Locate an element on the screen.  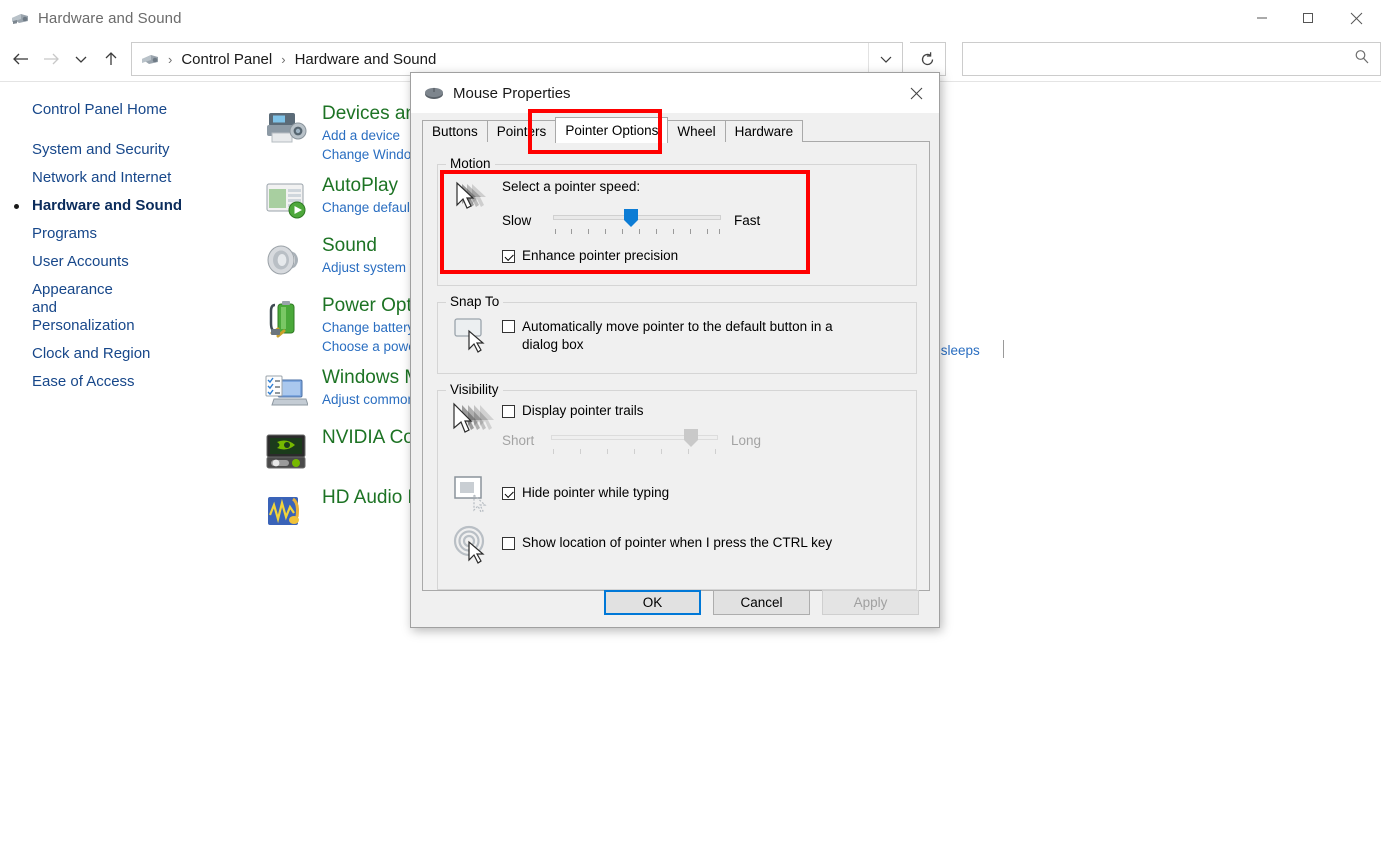
fast-label: Fast is located at coordinates (747, 220).